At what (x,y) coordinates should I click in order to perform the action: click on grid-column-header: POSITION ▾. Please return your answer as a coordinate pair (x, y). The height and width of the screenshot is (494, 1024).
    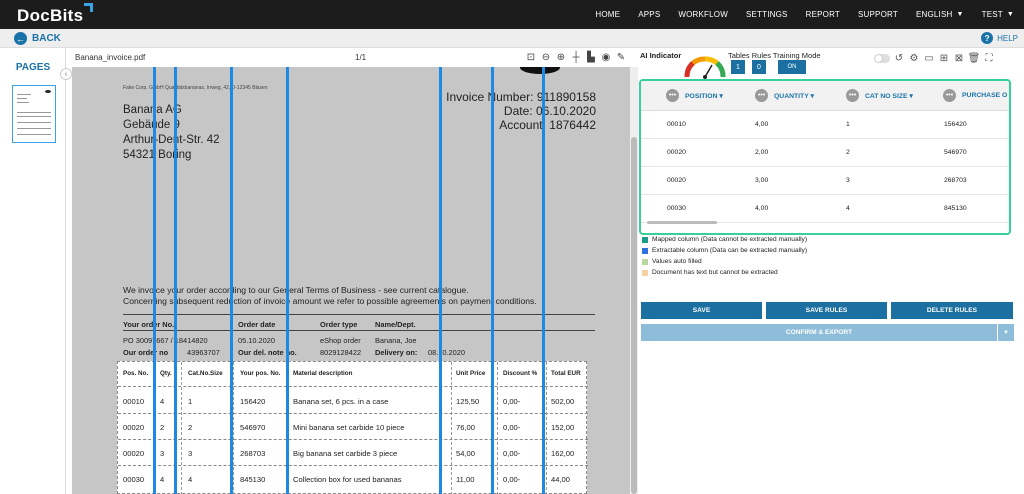
    Looking at the image, I should click on (704, 96).